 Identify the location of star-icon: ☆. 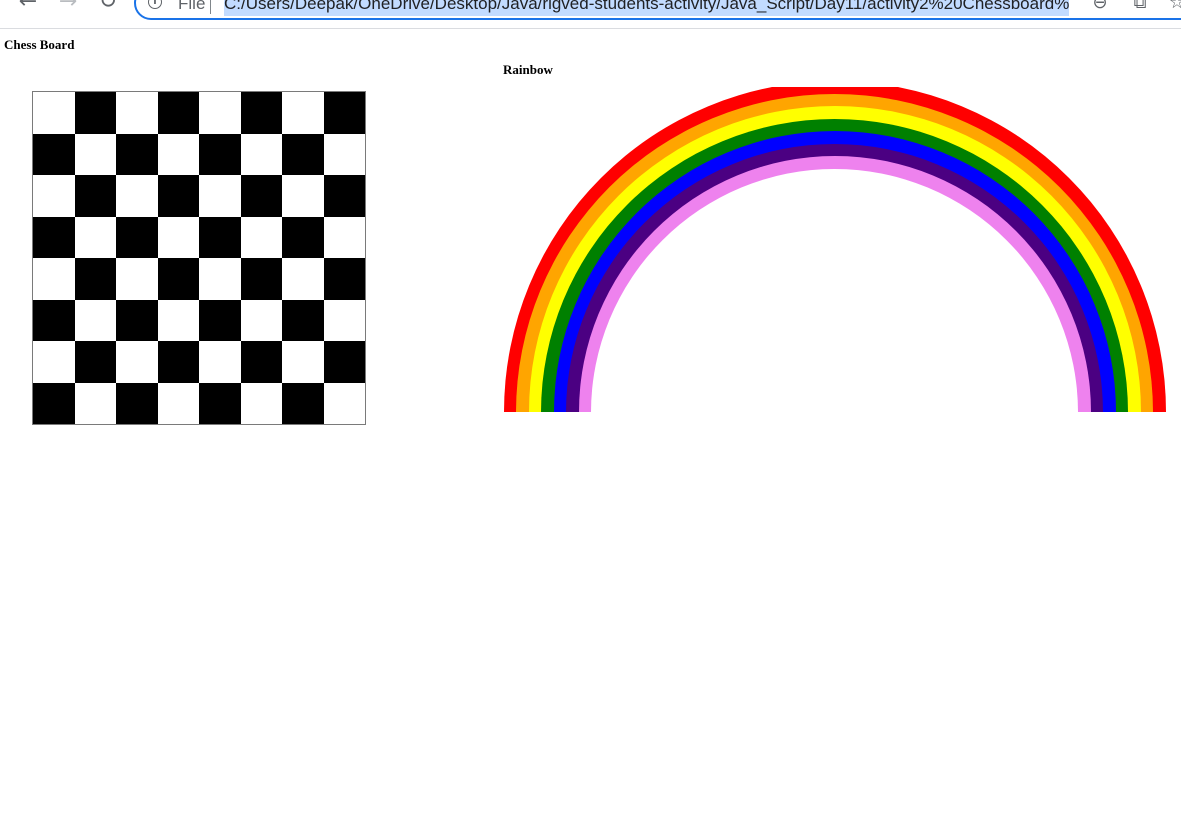
(1173, 7).